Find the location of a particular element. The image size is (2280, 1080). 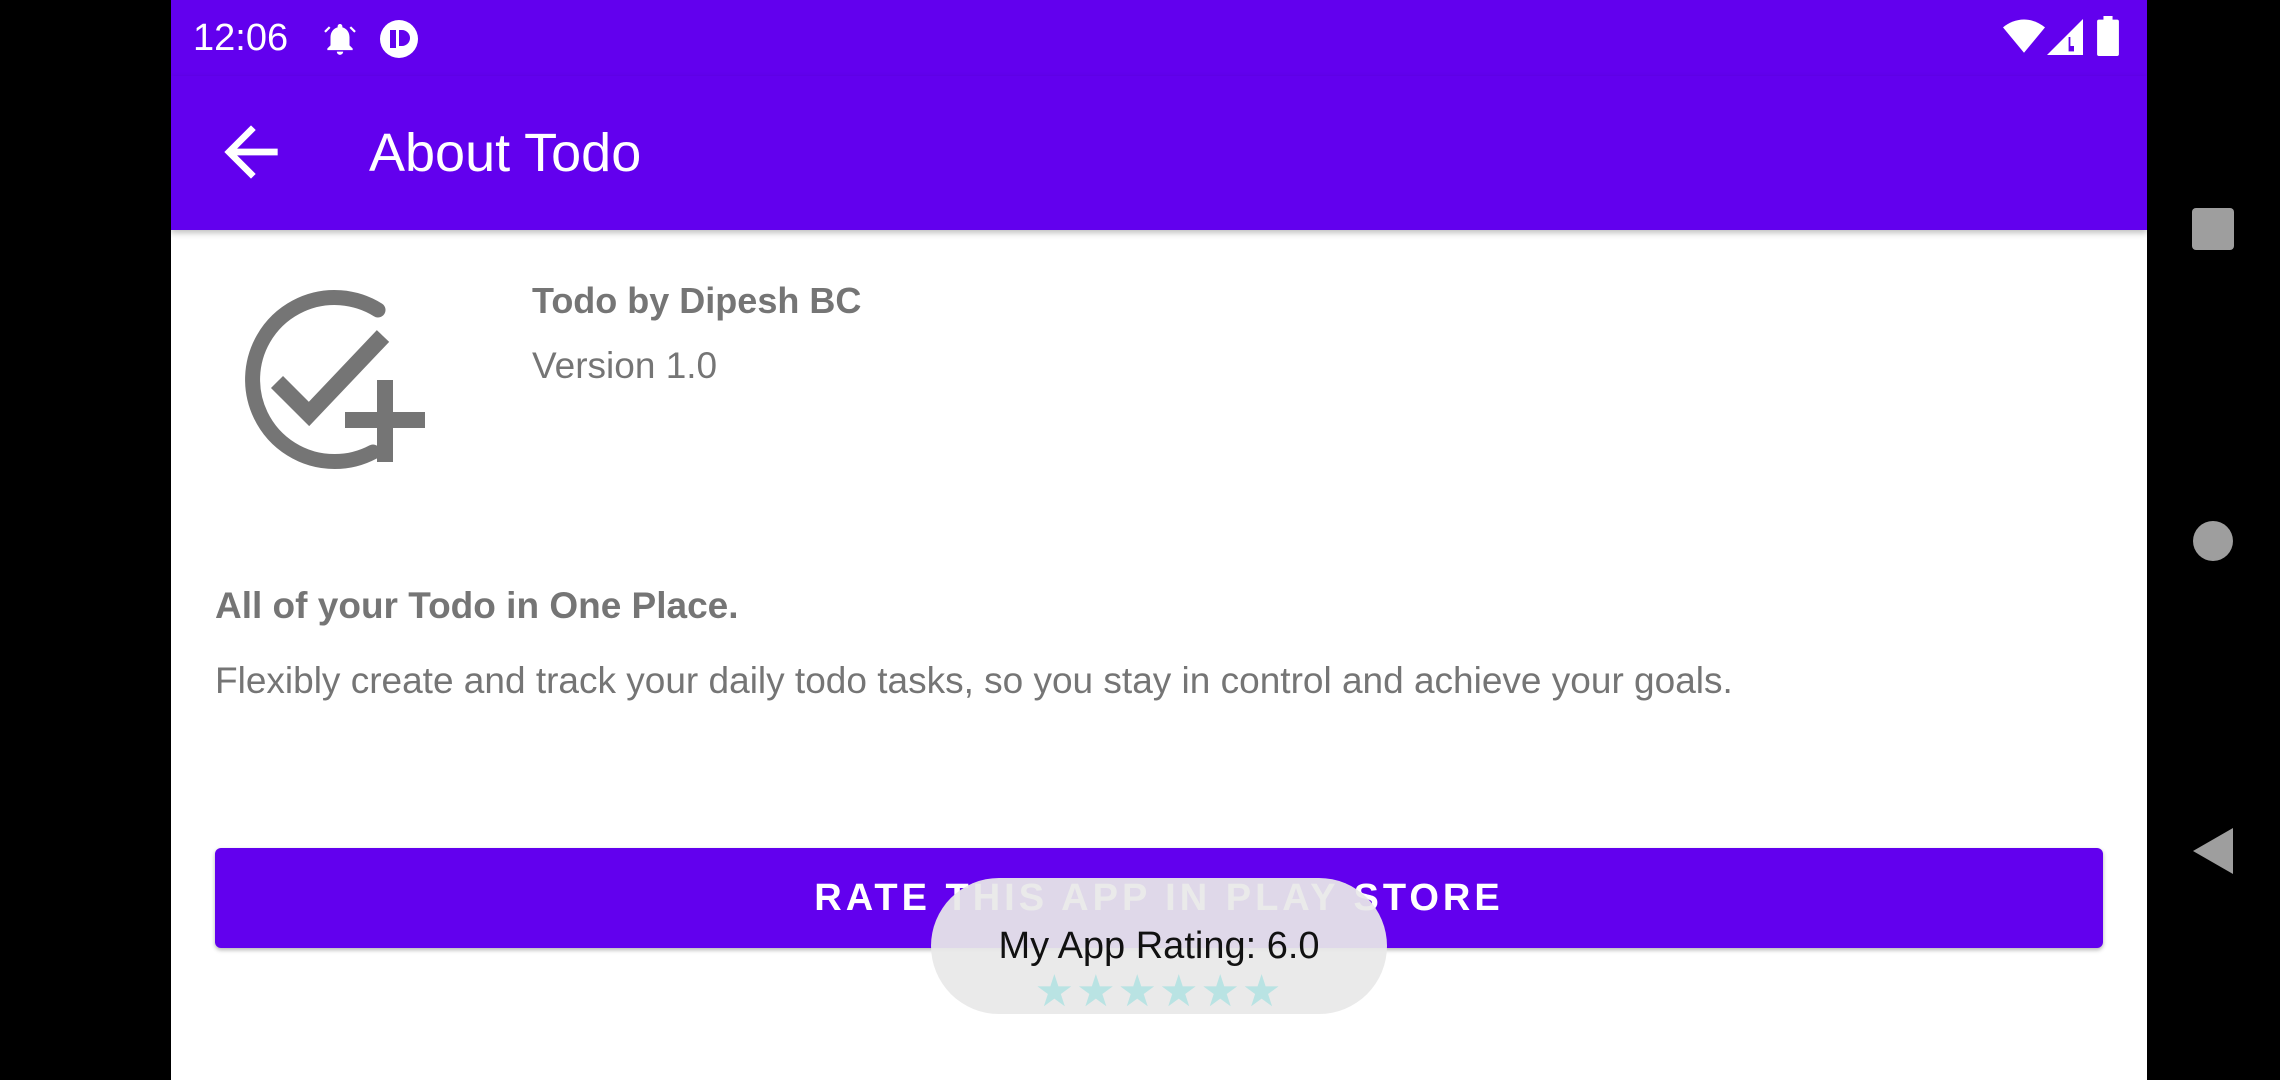

arrow-back-icon is located at coordinates (251, 152).